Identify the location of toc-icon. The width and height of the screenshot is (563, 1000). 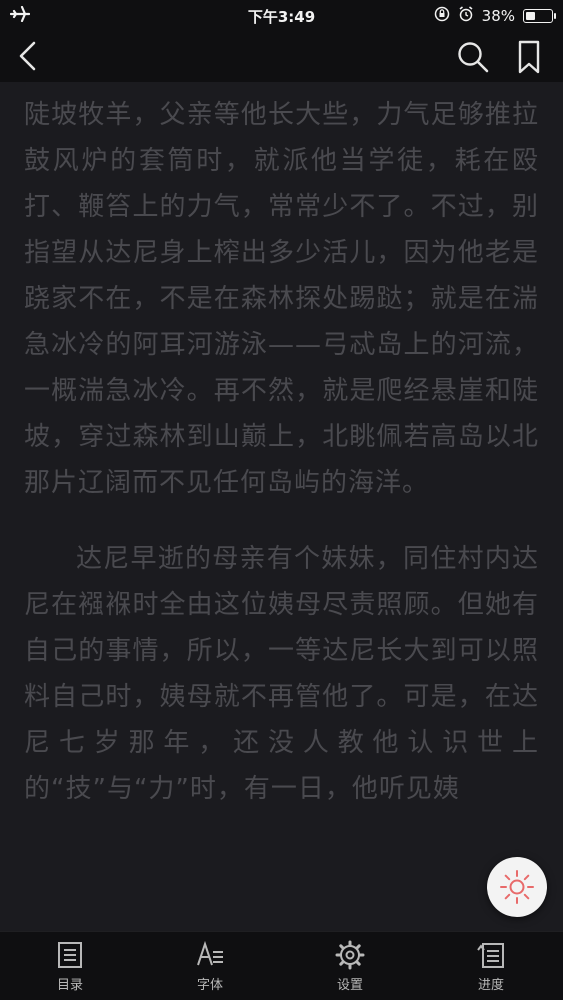
(70, 955).